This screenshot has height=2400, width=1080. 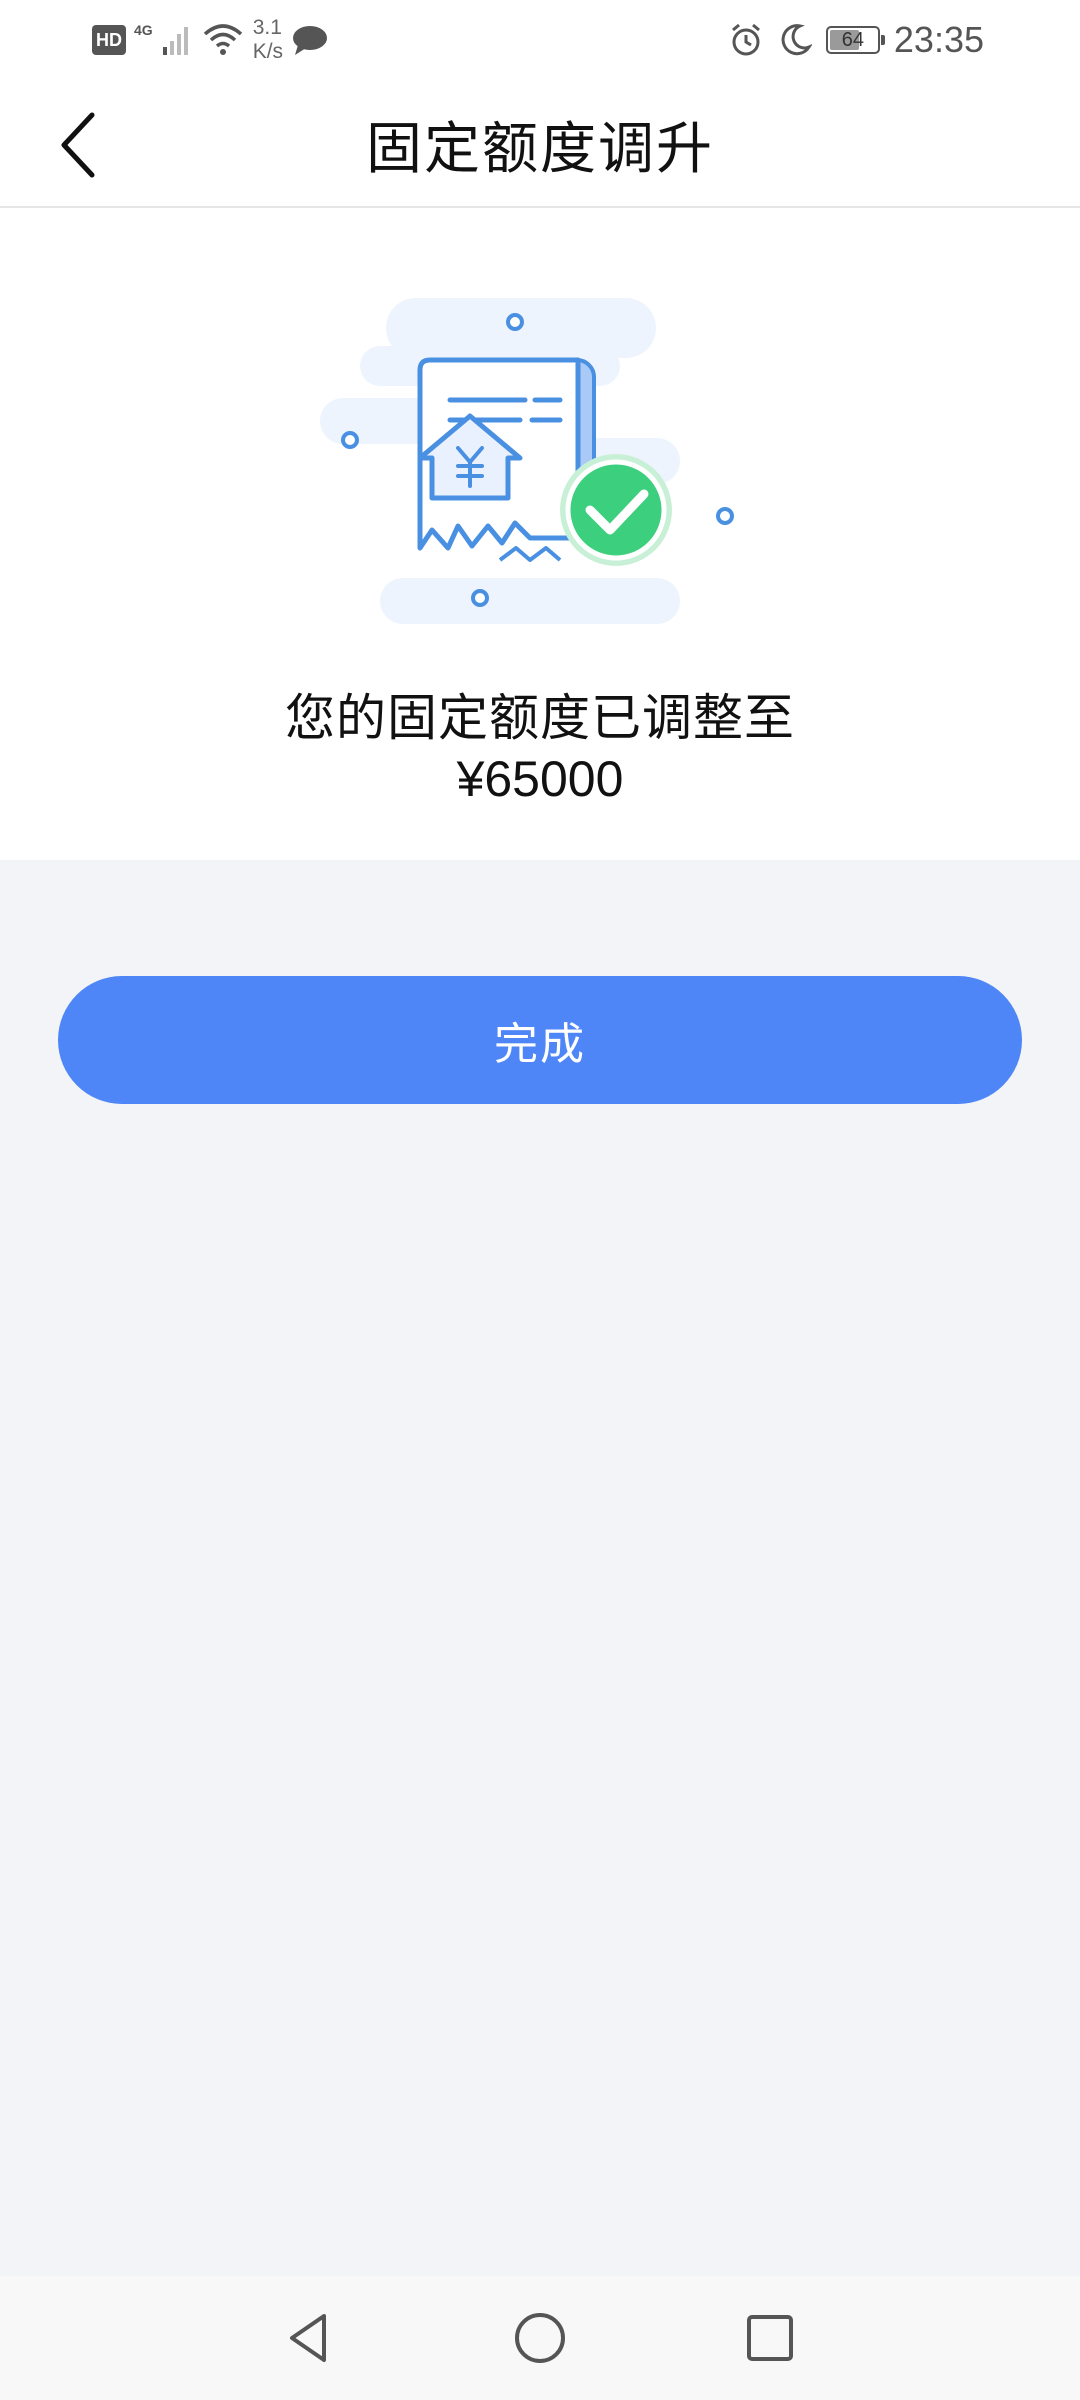 I want to click on nav-back-button, so click(x=310, y=2338).